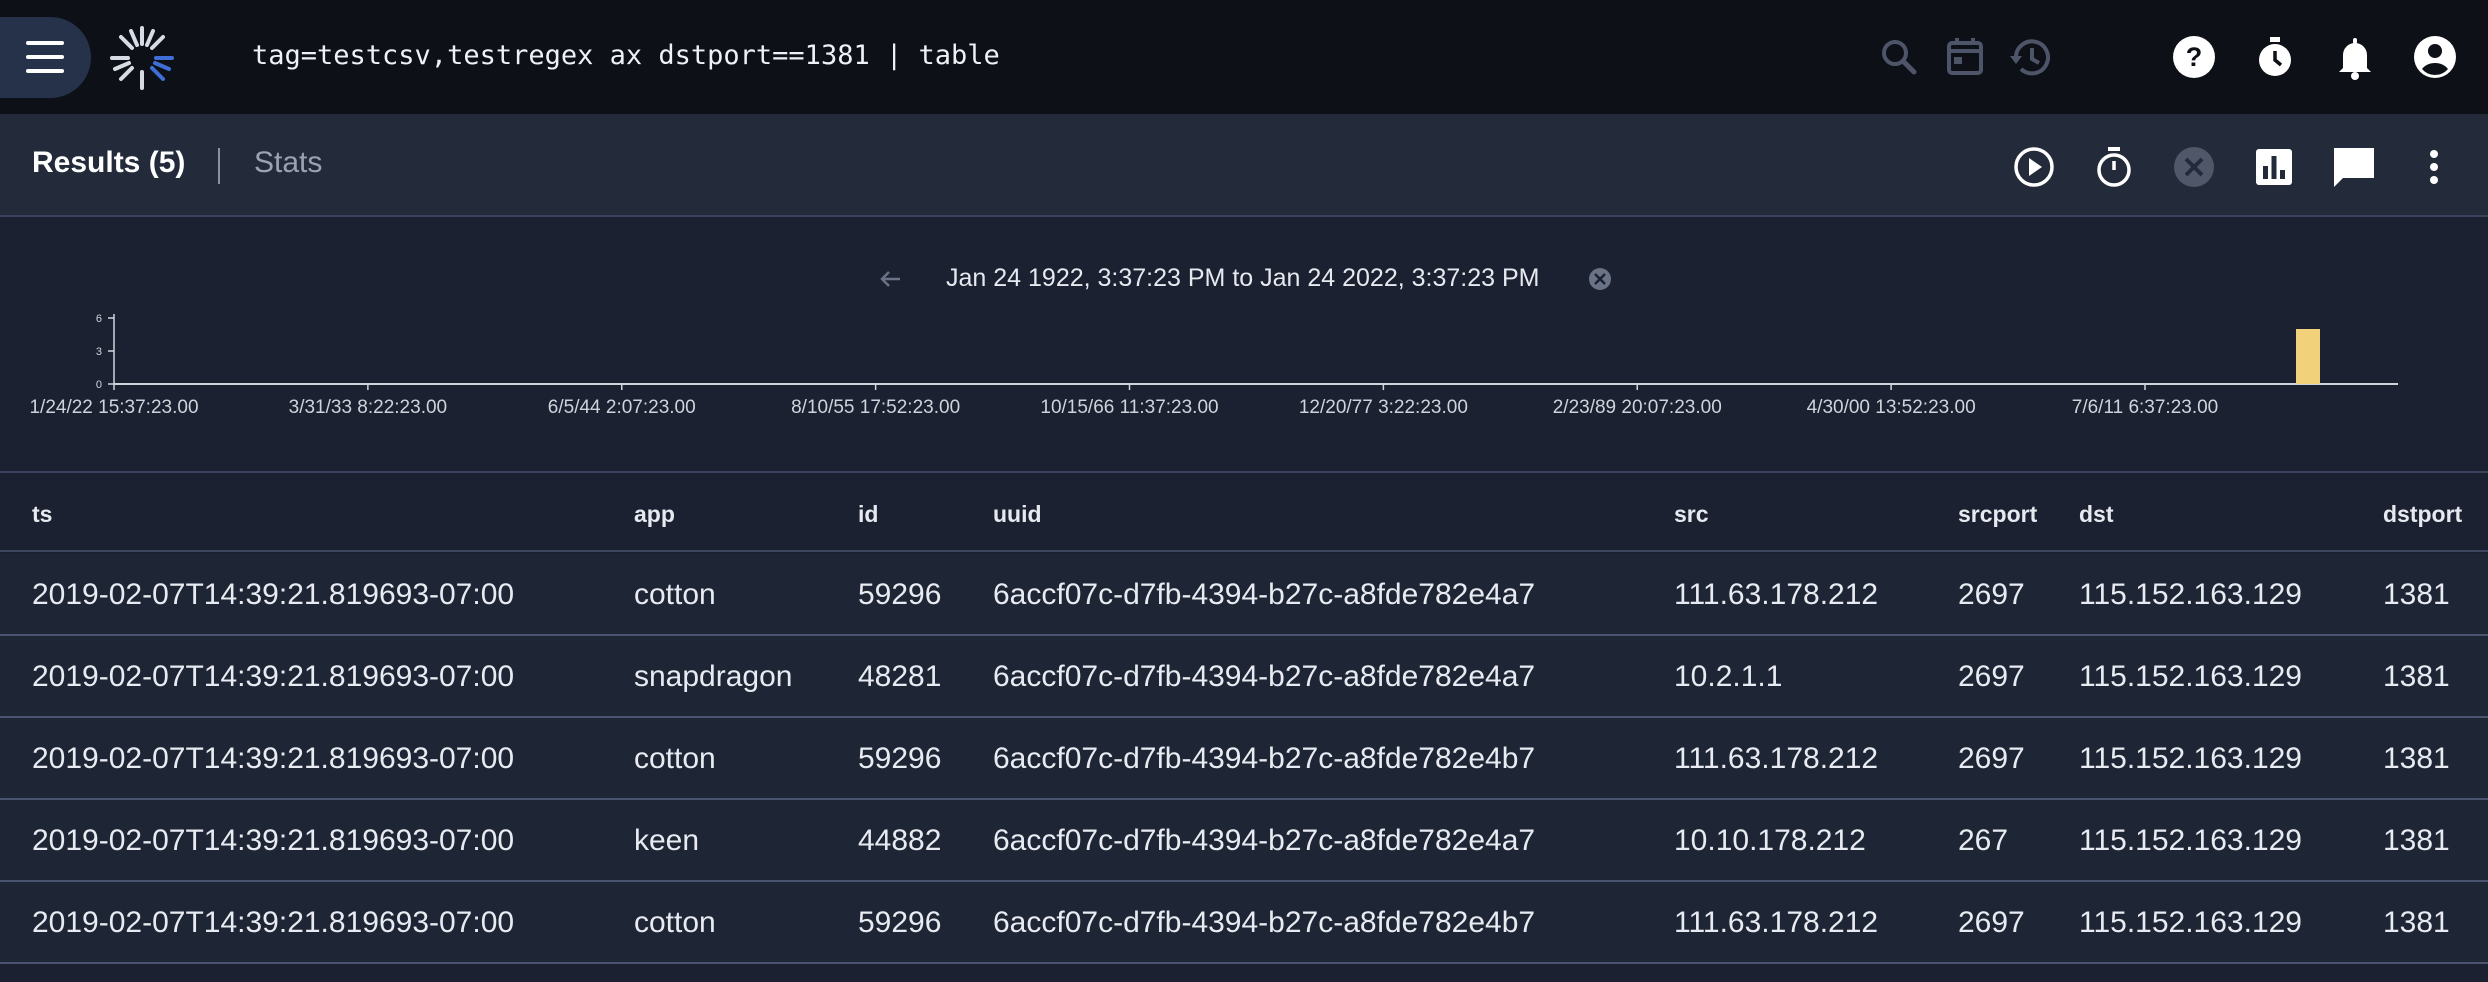 This screenshot has width=2488, height=982. What do you see at coordinates (667, 840) in the screenshot?
I see `cell-app: keen` at bounding box center [667, 840].